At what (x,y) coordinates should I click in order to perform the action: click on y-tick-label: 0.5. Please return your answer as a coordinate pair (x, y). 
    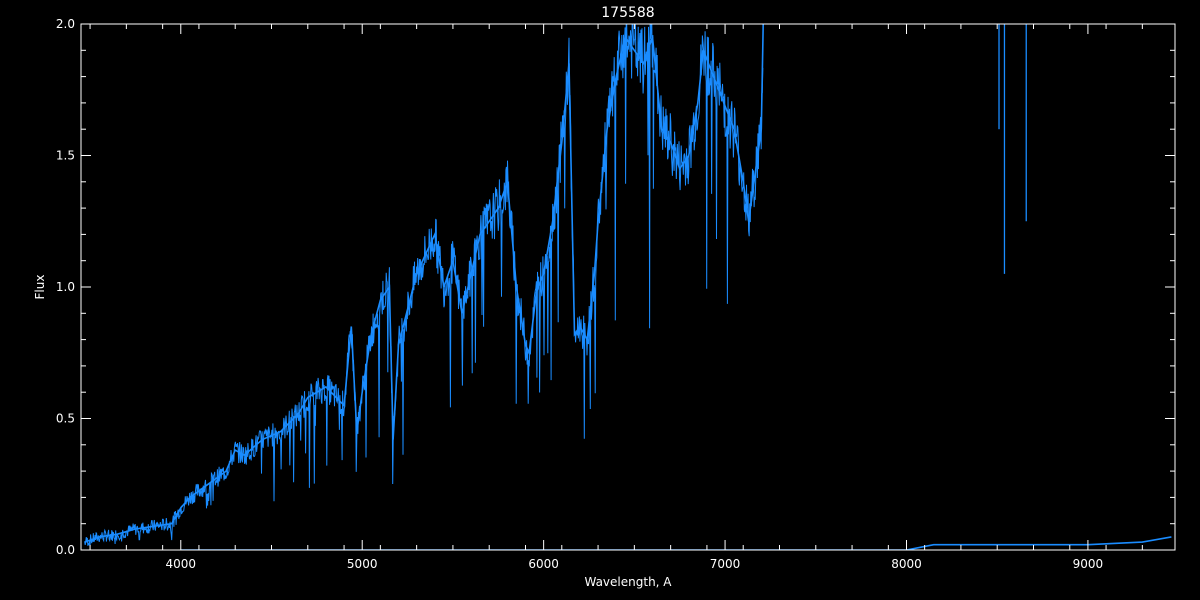
    Looking at the image, I should click on (65, 419).